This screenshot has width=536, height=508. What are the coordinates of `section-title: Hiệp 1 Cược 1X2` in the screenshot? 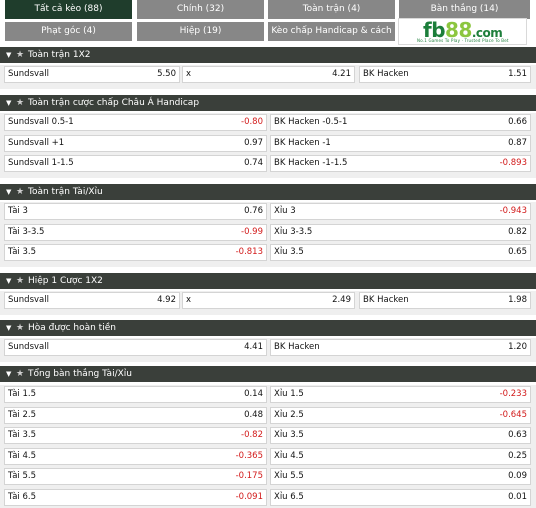 It's located at (65, 281).